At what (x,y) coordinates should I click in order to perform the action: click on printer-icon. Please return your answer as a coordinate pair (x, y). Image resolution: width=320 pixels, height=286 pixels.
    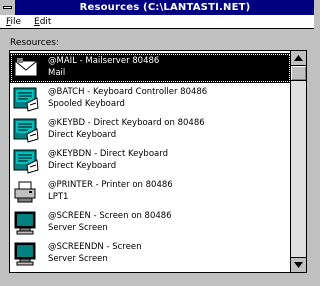
    Looking at the image, I should click on (26, 192).